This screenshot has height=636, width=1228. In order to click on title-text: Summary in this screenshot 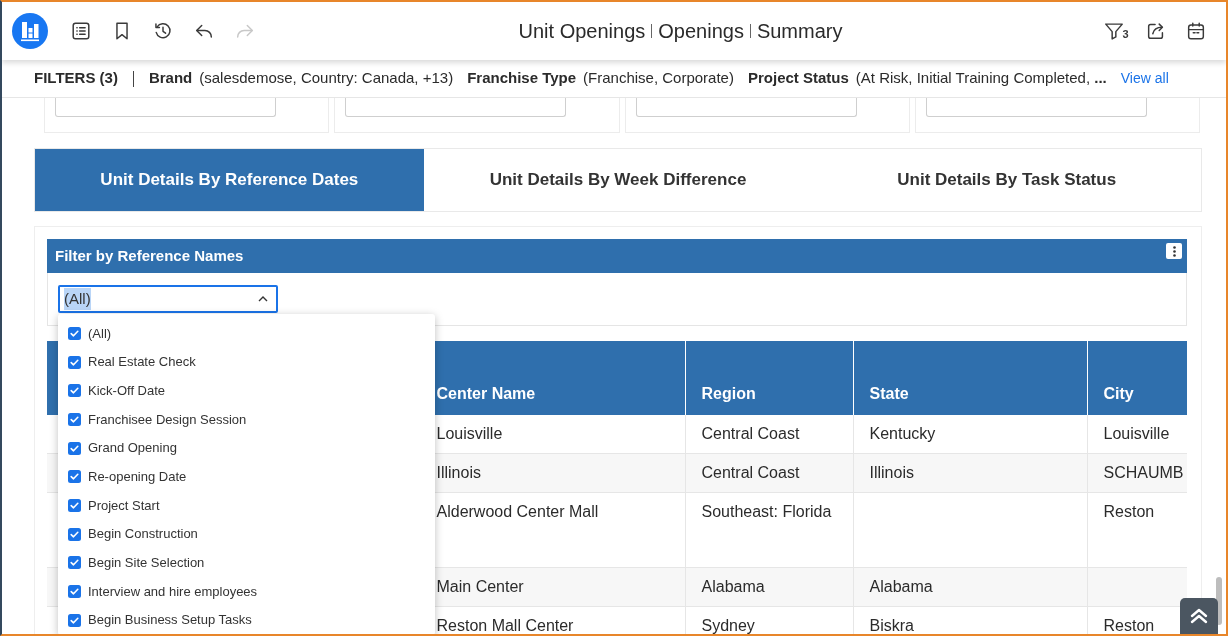, I will do `click(799, 31)`.